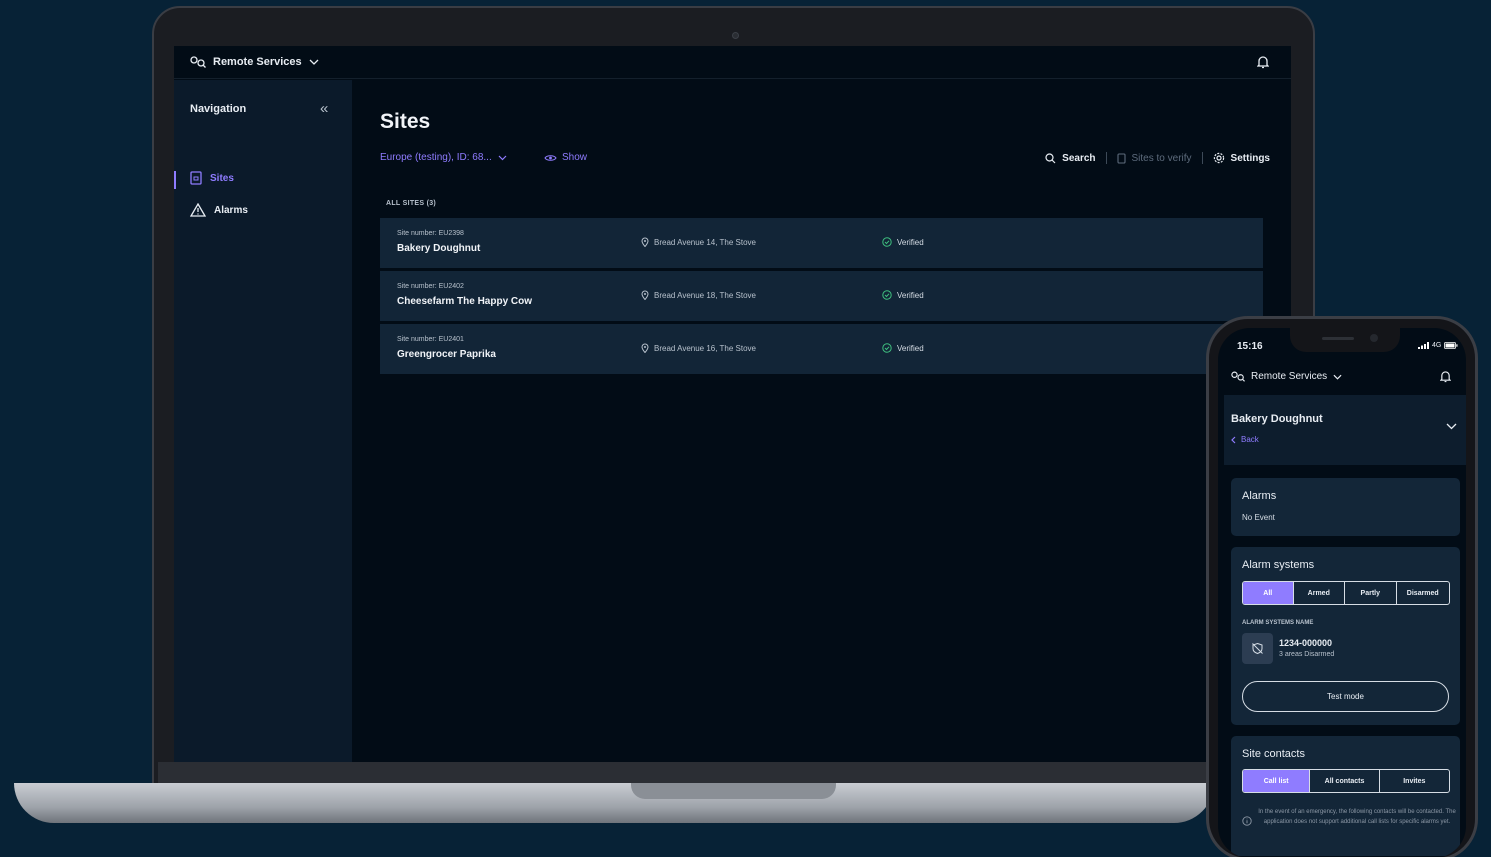 The image size is (1491, 857). Describe the element at coordinates (196, 178) in the screenshot. I see `sites-icon` at that location.